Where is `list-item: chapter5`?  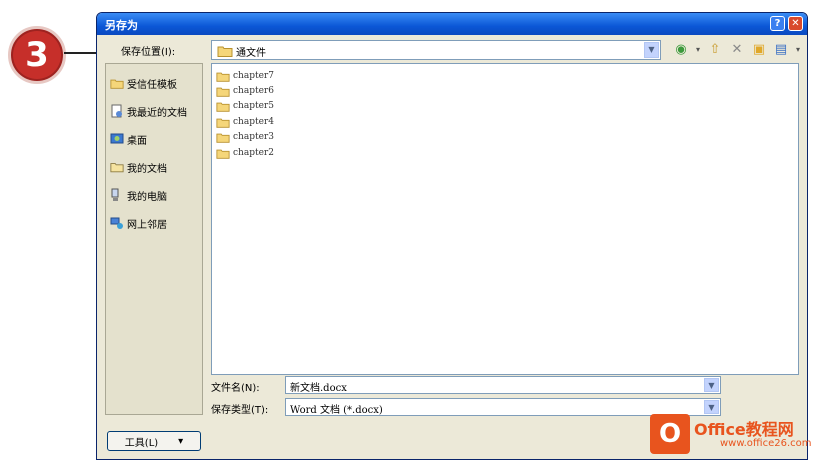
list-item: chapter5 is located at coordinates (245, 106).